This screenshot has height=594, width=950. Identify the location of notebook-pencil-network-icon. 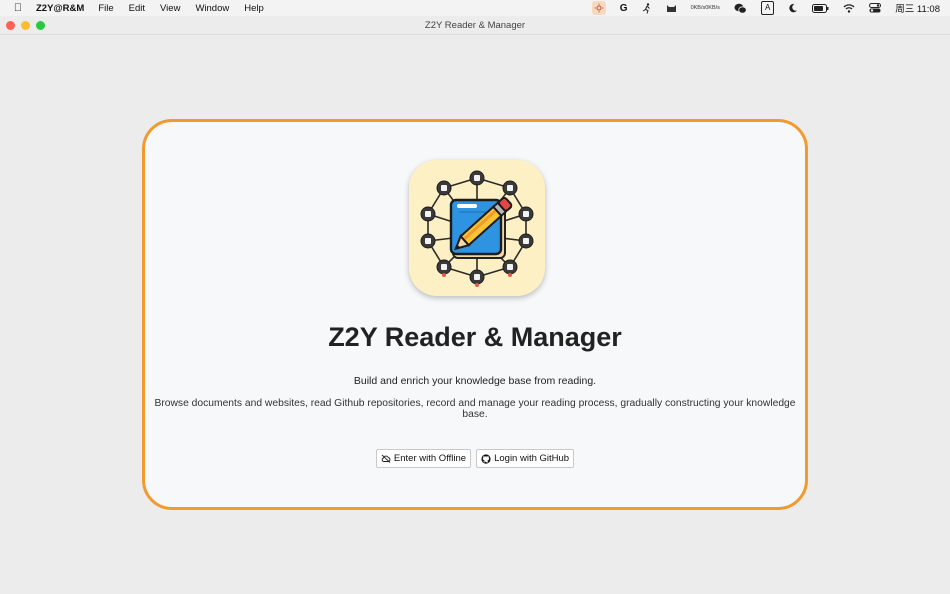
(477, 228).